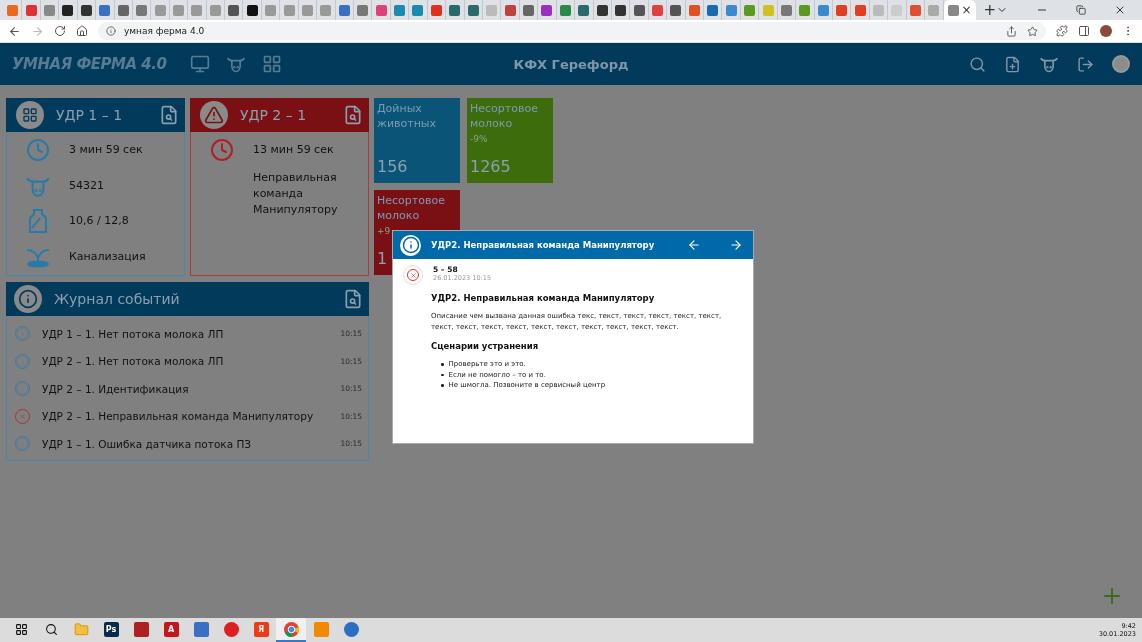 The height and width of the screenshot is (642, 1142). Describe the element at coordinates (694, 245) in the screenshot. I see `previous-icon` at that location.